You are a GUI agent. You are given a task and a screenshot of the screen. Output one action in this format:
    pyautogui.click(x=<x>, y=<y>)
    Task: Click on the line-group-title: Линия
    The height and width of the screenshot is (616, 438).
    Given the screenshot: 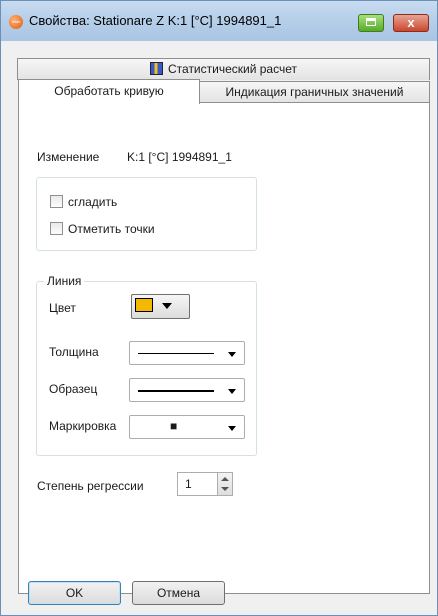 What is the action you would take?
    pyautogui.click(x=64, y=281)
    